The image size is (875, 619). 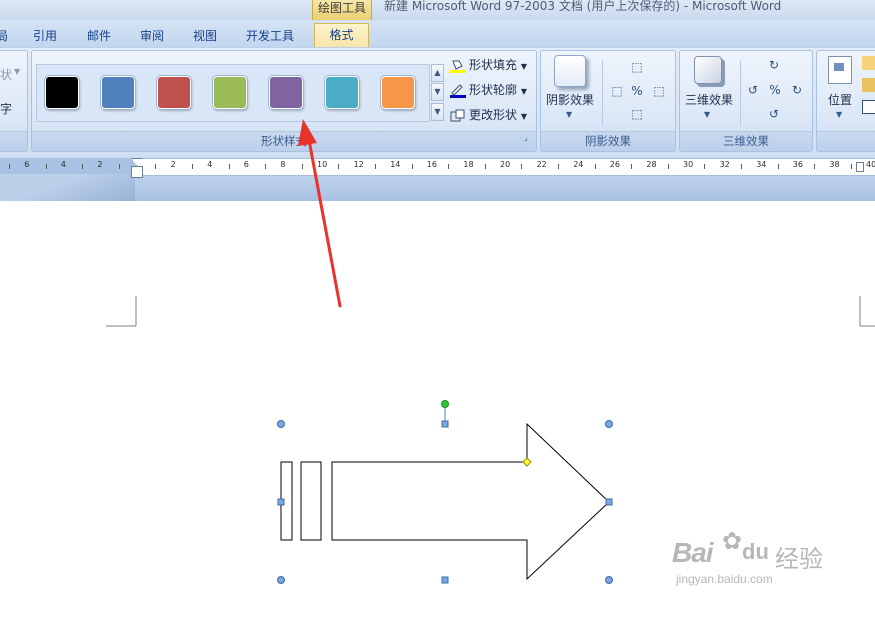 I want to click on annotation-arrow, so click(x=320, y=213).